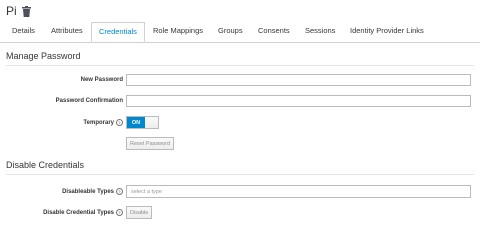 The image size is (480, 240). I want to click on tab-details: Details, so click(23, 32).